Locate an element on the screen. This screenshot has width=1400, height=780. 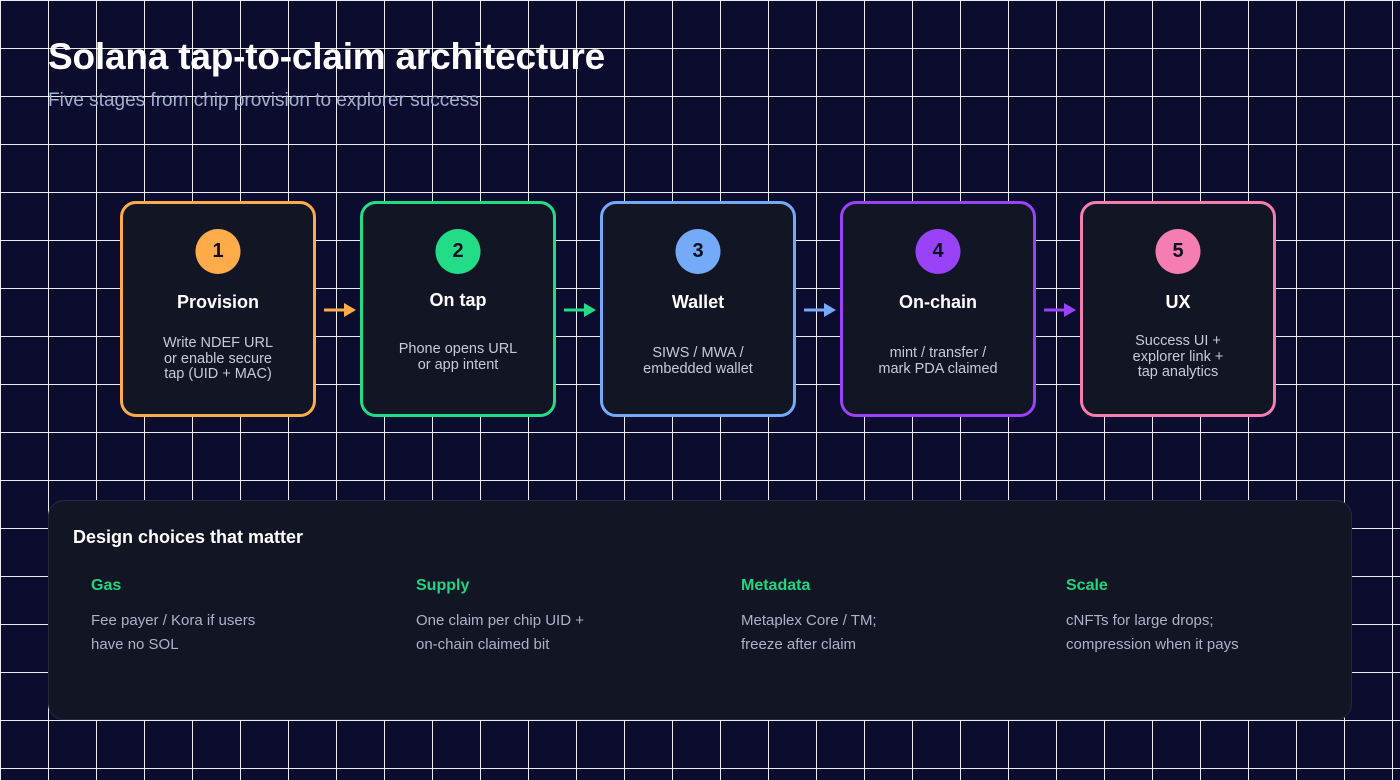
stage-card-on-tap: 2 On tap Phone opens URL or app intent is located at coordinates (458, 309).